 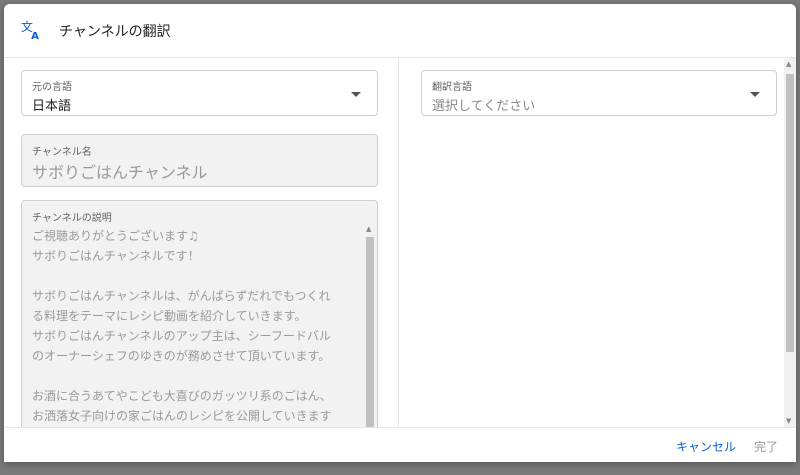 I want to click on target-language-placeholder: 選択してください, so click(x=484, y=106).